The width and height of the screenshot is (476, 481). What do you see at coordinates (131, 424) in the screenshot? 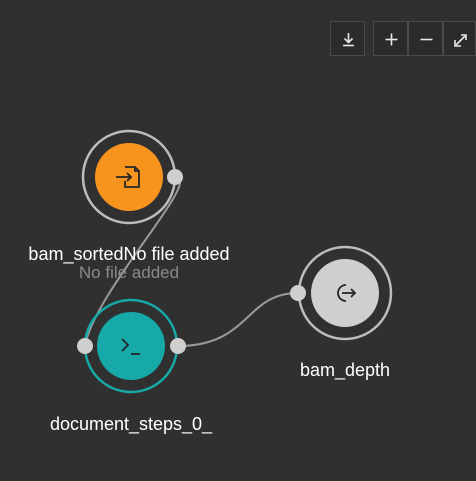
I see `node-label-document-steps-0: document_steps_0_` at bounding box center [131, 424].